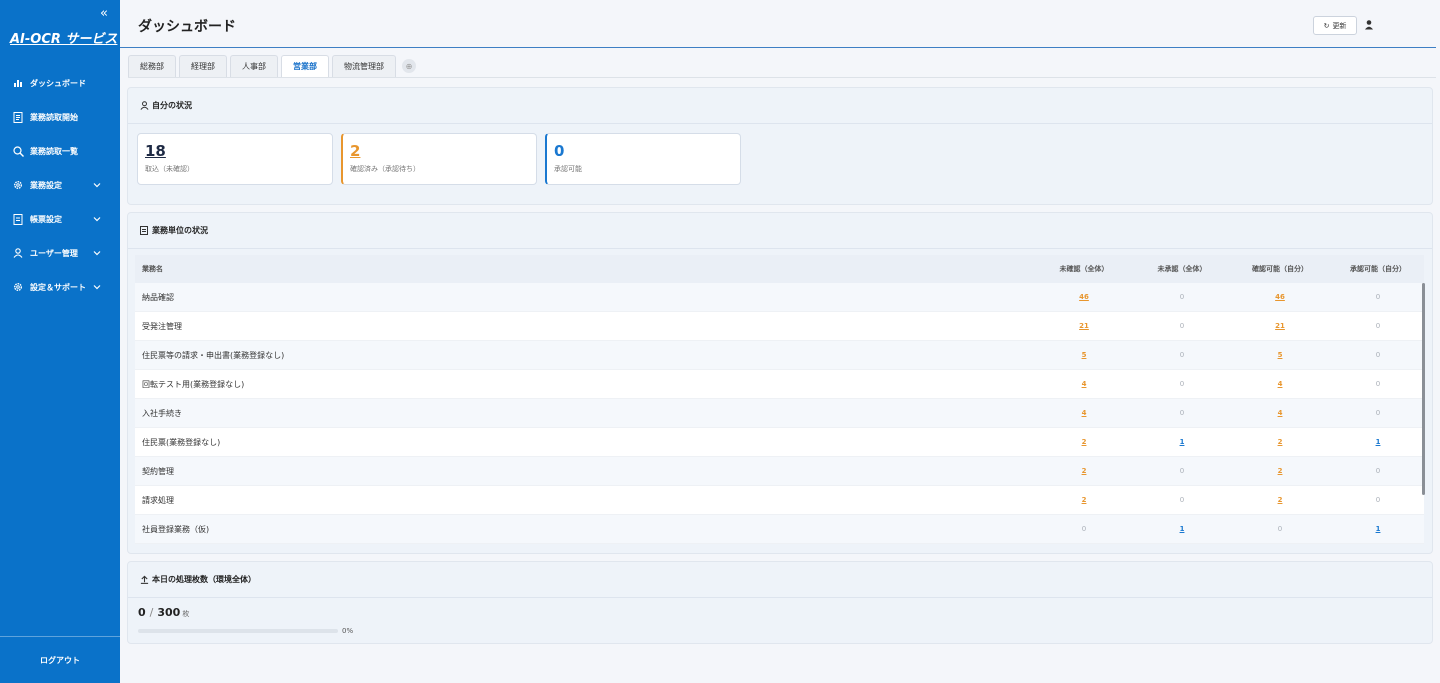 The width and height of the screenshot is (1440, 683). What do you see at coordinates (780, 106) in the screenshot?
I see `panel-header: 自分の状況` at bounding box center [780, 106].